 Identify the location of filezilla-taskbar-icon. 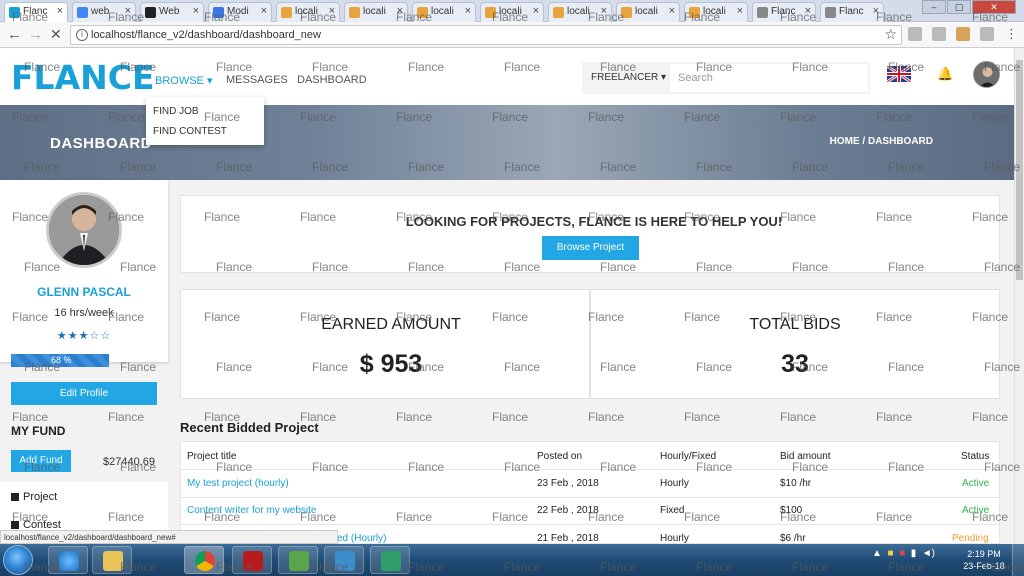
(252, 560).